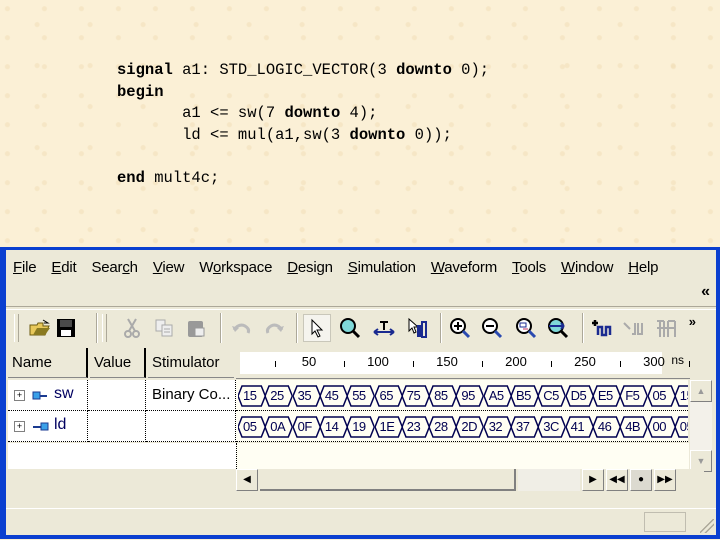 This screenshot has width=720, height=540. I want to click on menu-file: File, so click(24, 267).